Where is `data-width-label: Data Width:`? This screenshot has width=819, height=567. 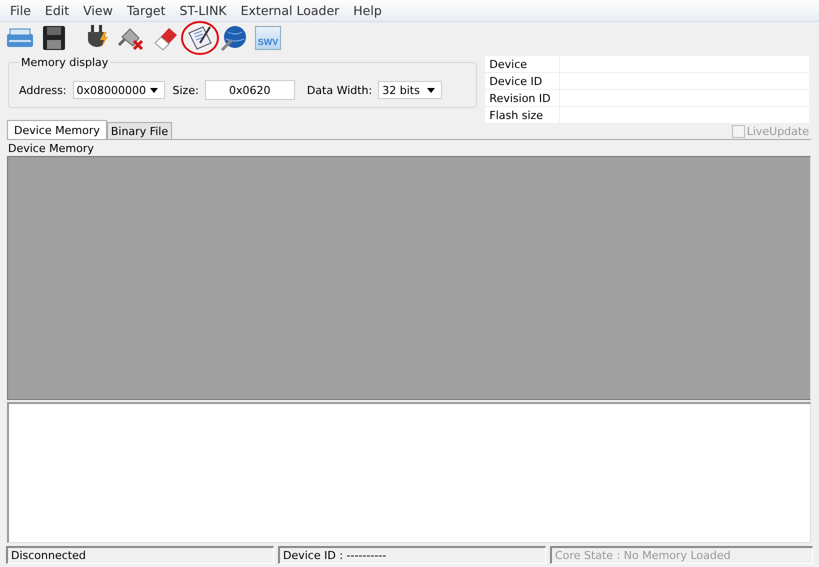 data-width-label: Data Width: is located at coordinates (339, 90).